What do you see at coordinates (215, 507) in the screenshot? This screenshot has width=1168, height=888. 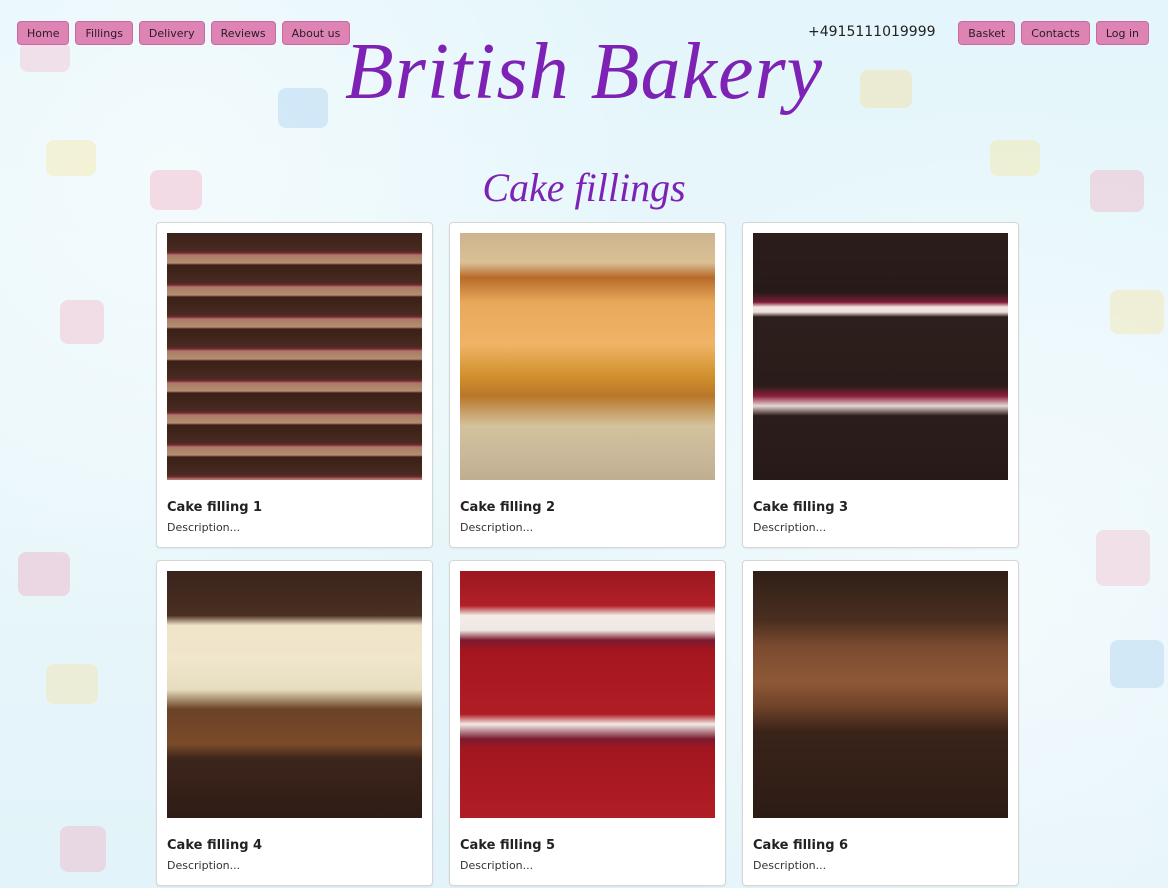 I see `filling-title: Cake filling 1` at bounding box center [215, 507].